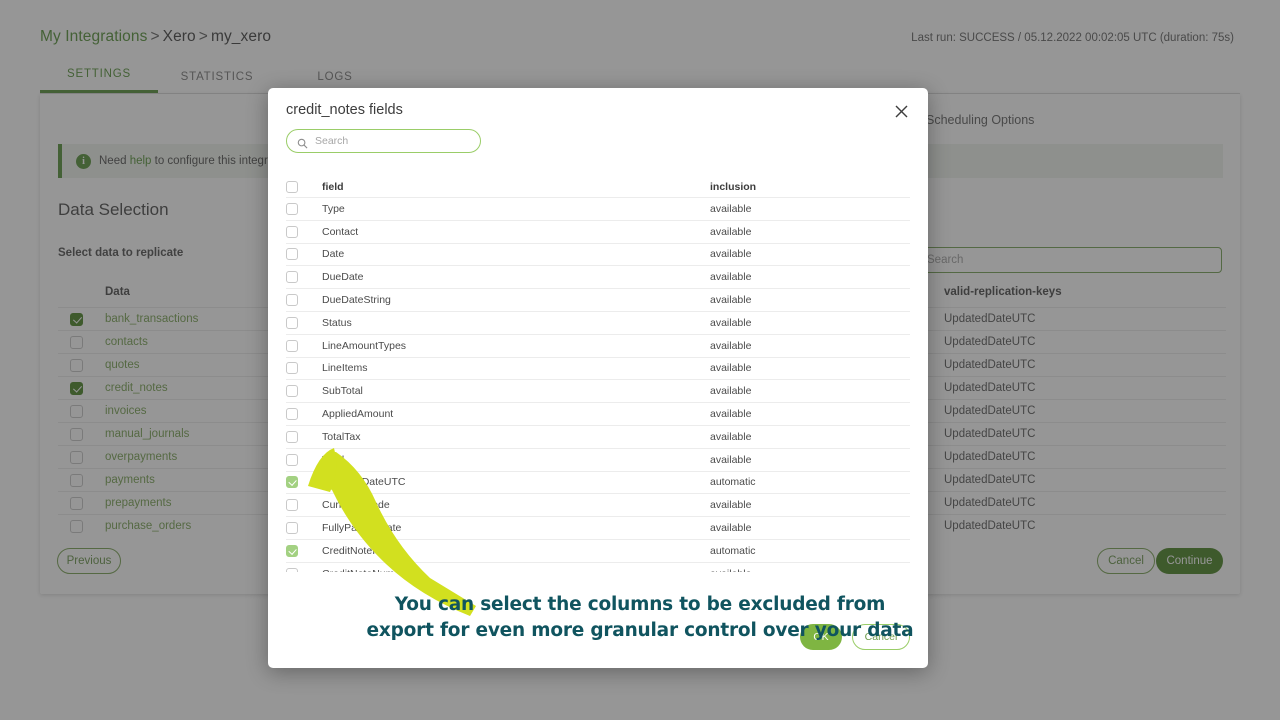 This screenshot has height=720, width=1280. I want to click on search-placeholder: Search, so click(332, 141).